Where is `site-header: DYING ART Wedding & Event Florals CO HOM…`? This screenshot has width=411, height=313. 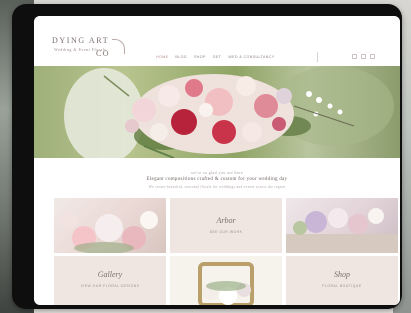 site-header: DYING ART Wedding & Event Florals CO HOM… is located at coordinates (217, 41).